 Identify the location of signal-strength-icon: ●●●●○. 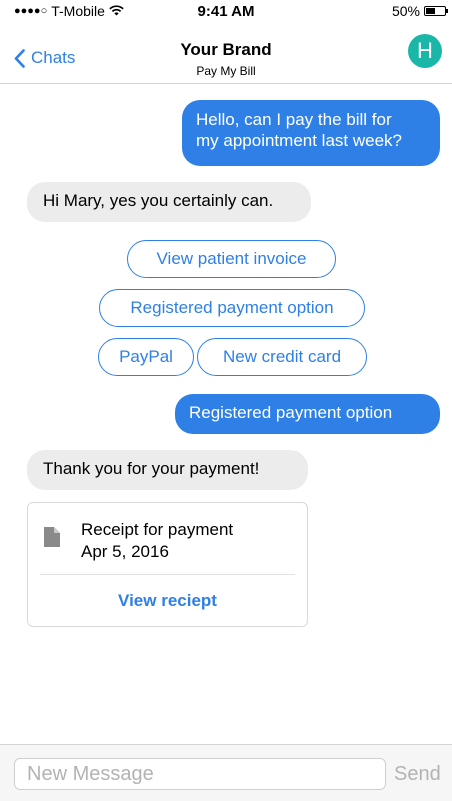
(31, 11).